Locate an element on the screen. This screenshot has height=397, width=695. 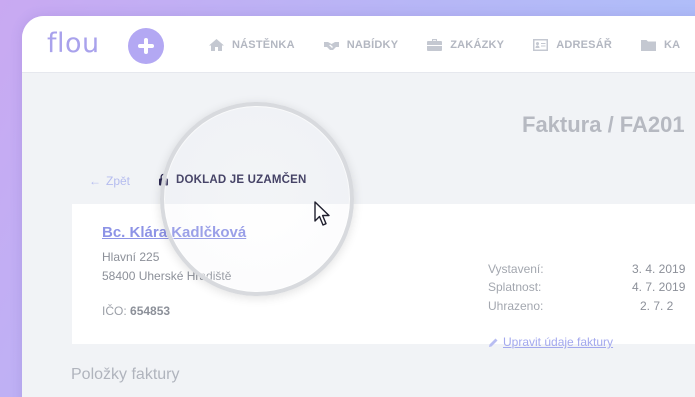
due-date-value: 4. 7. 2019 is located at coordinates (659, 287).